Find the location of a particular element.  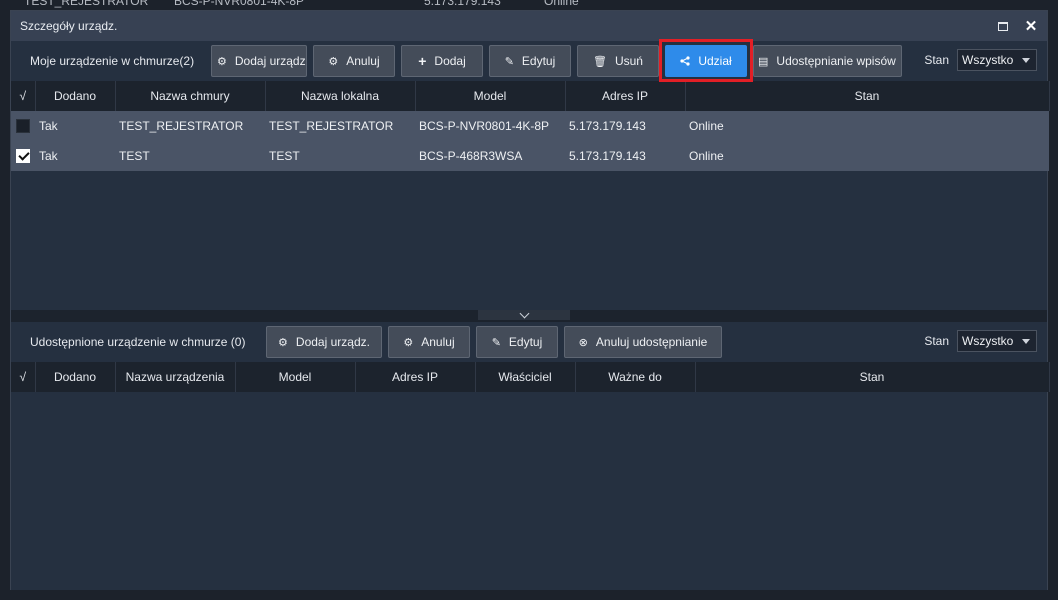

plus-icon: + is located at coordinates (422, 61).